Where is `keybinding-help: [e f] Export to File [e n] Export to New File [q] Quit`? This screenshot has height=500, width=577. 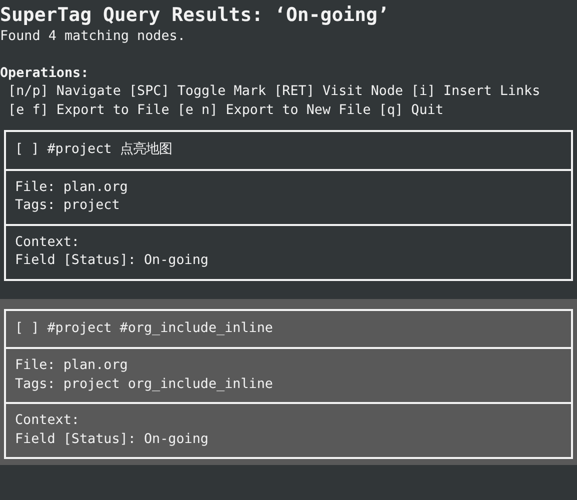
keybinding-help: [e f] Export to File [e n] Export to New File [q] Quit is located at coordinates (225, 111).